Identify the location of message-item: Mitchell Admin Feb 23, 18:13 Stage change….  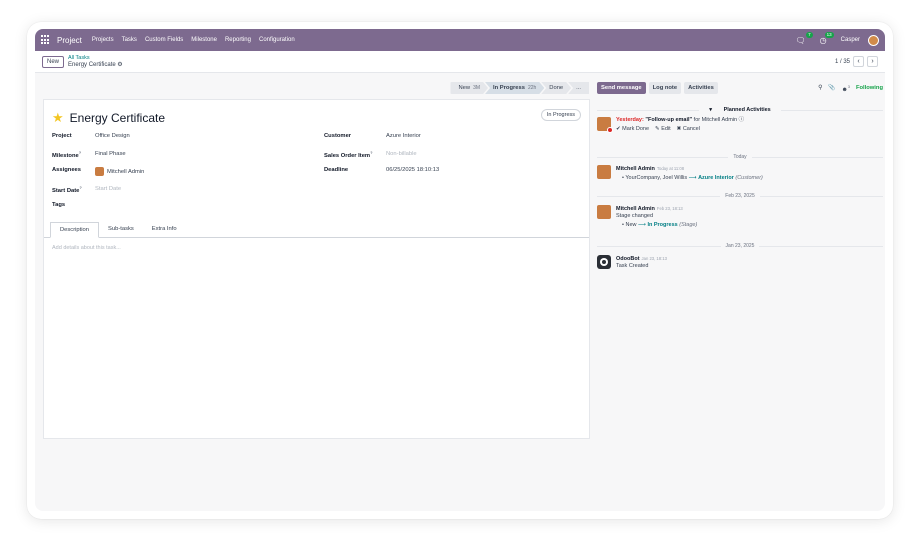
(741, 217).